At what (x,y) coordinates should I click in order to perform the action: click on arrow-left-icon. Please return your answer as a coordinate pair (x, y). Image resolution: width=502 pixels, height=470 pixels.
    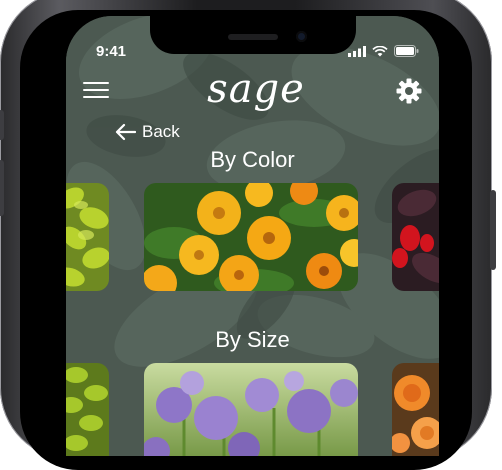
    Looking at the image, I should click on (125, 132).